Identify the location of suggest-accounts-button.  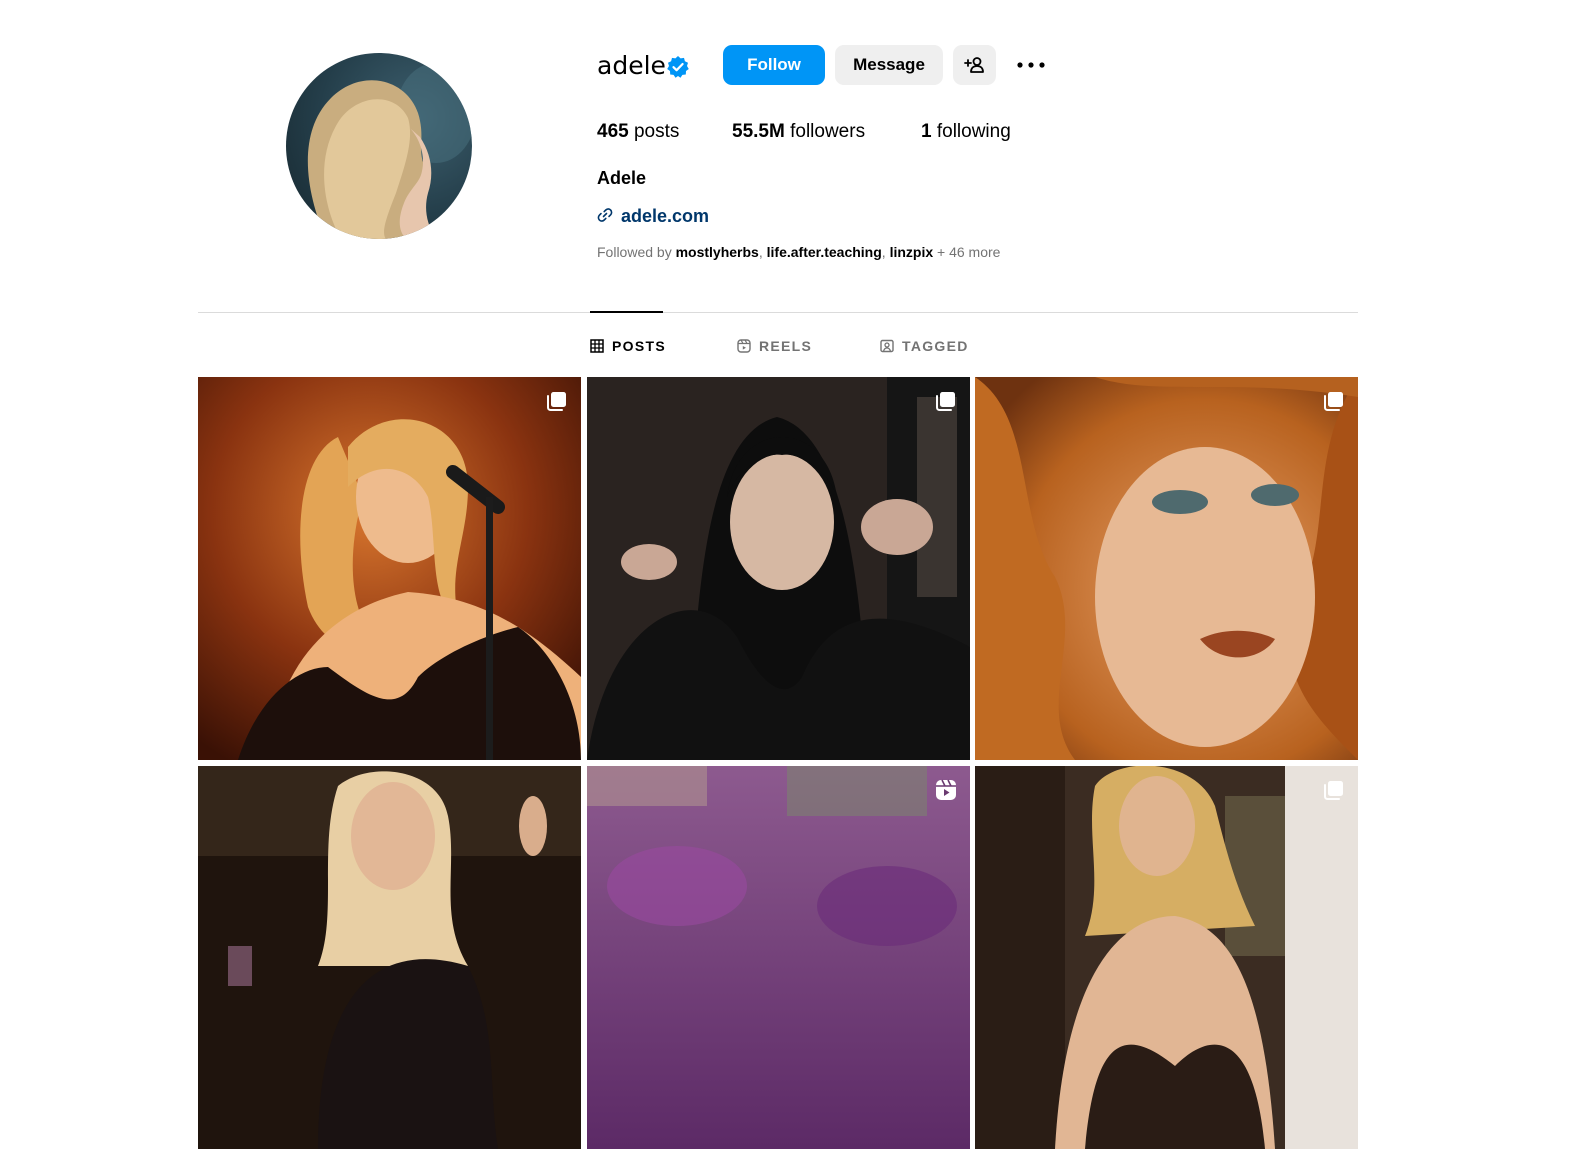
(974, 65).